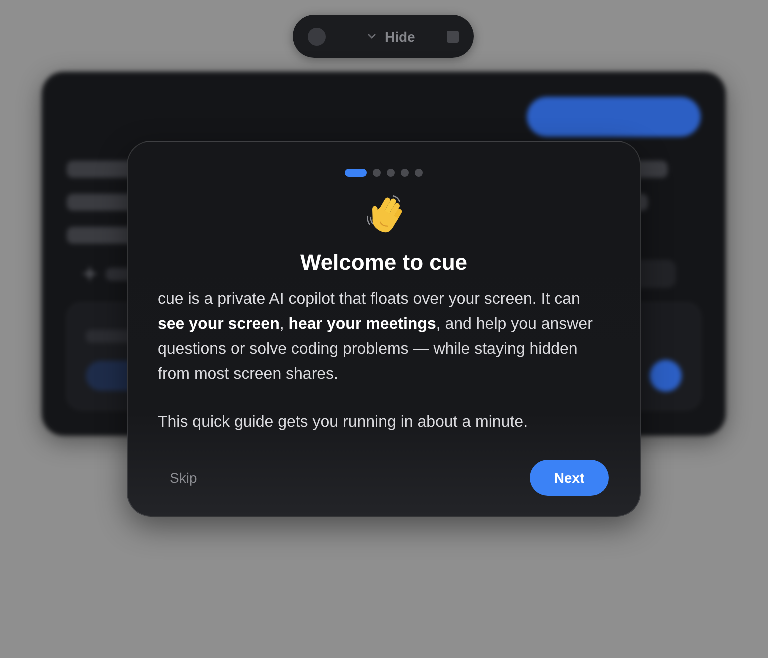  Describe the element at coordinates (372, 36) in the screenshot. I see `chevron-down-icon` at that location.